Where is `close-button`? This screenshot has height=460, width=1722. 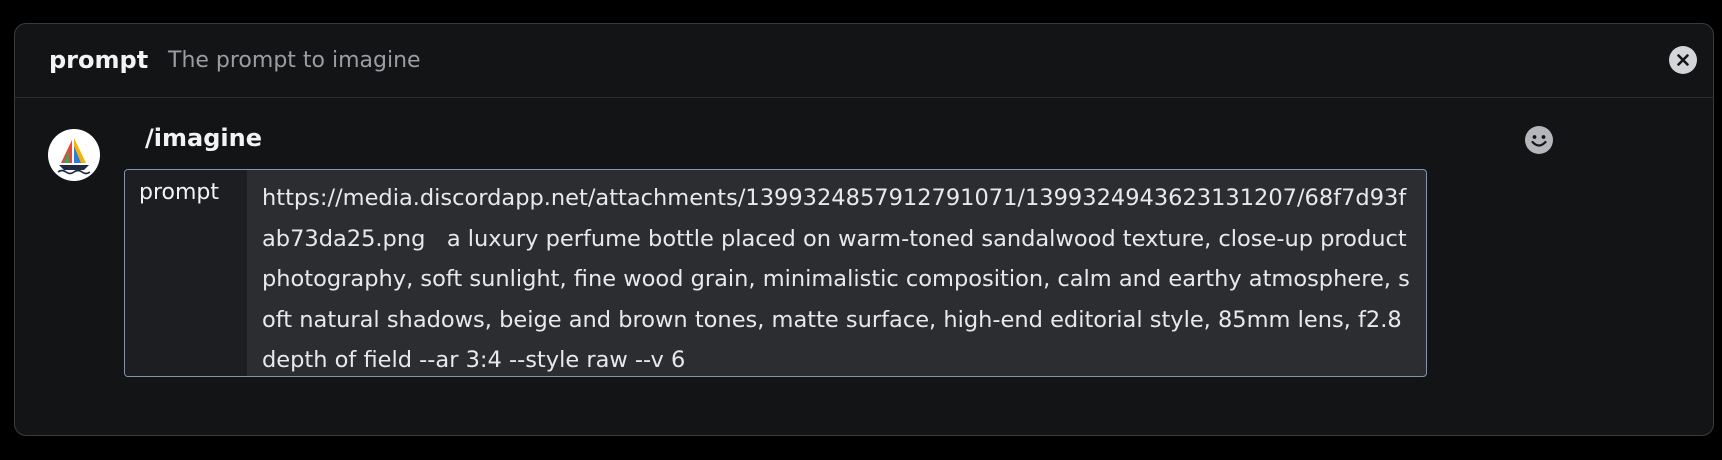
close-button is located at coordinates (1683, 60).